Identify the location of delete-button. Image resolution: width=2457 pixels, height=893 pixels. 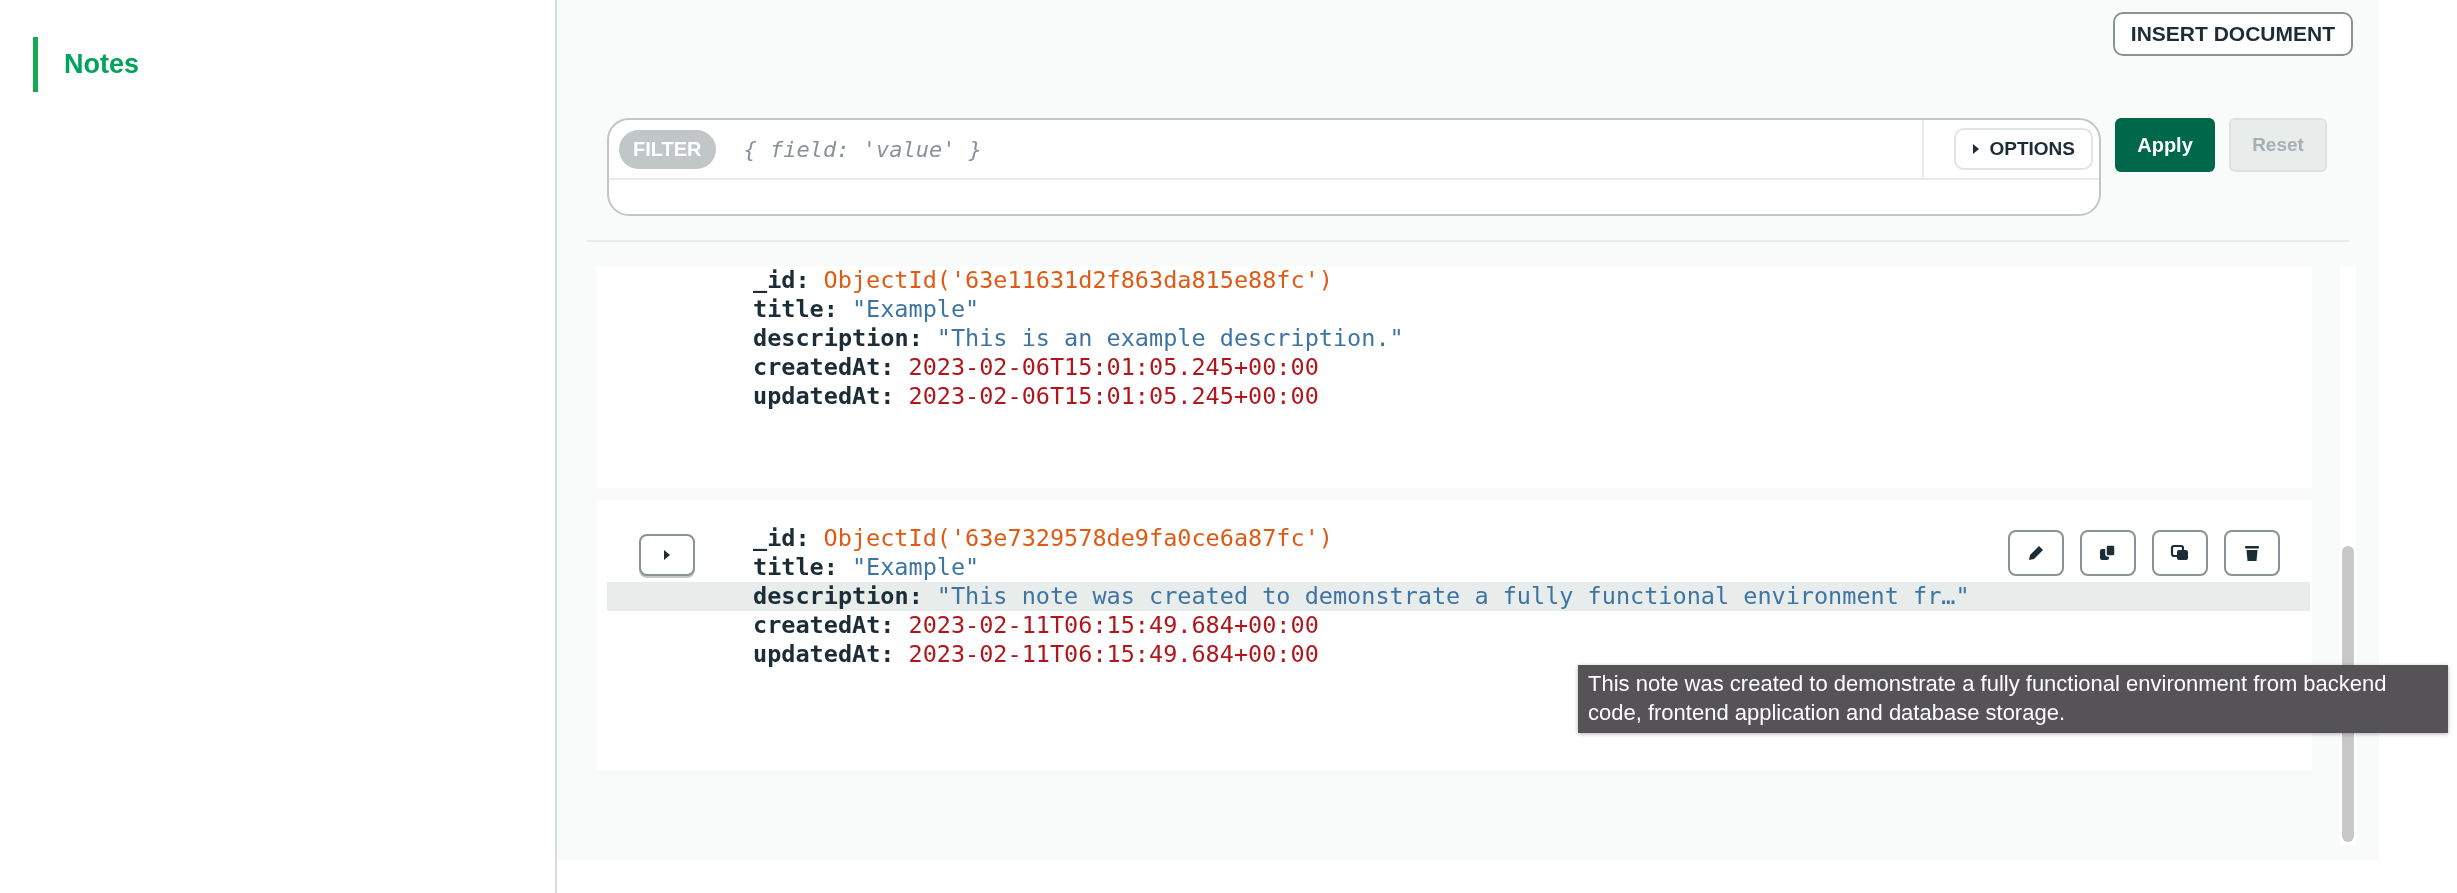
(2252, 553).